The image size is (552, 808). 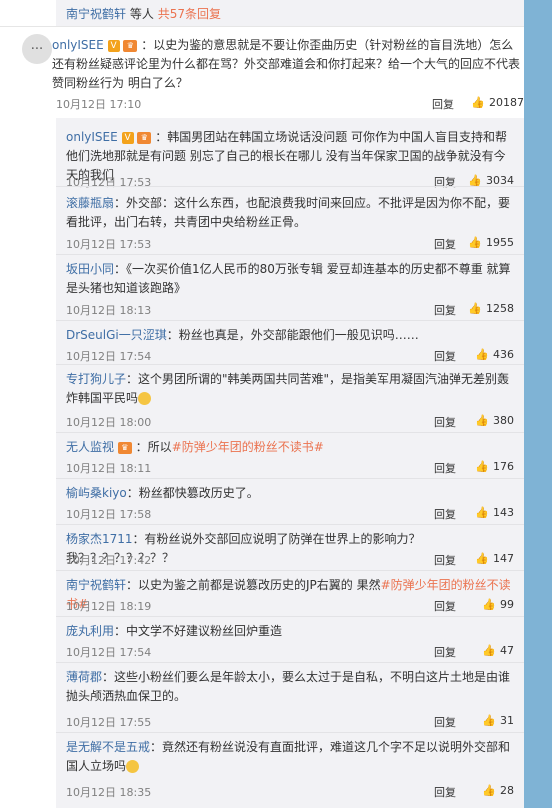 I want to click on reply-user: 南宁祝鹤轩, so click(x=96, y=585).